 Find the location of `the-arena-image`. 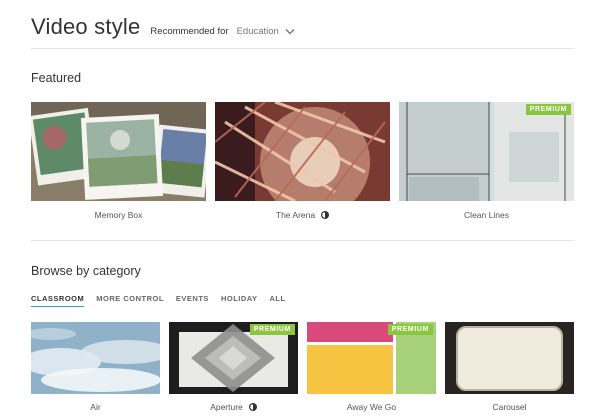

the-arena-image is located at coordinates (302, 151).